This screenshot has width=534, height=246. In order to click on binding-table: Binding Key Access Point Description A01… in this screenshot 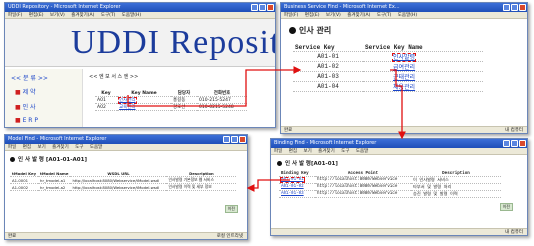, I will do `click(390, 185)`.